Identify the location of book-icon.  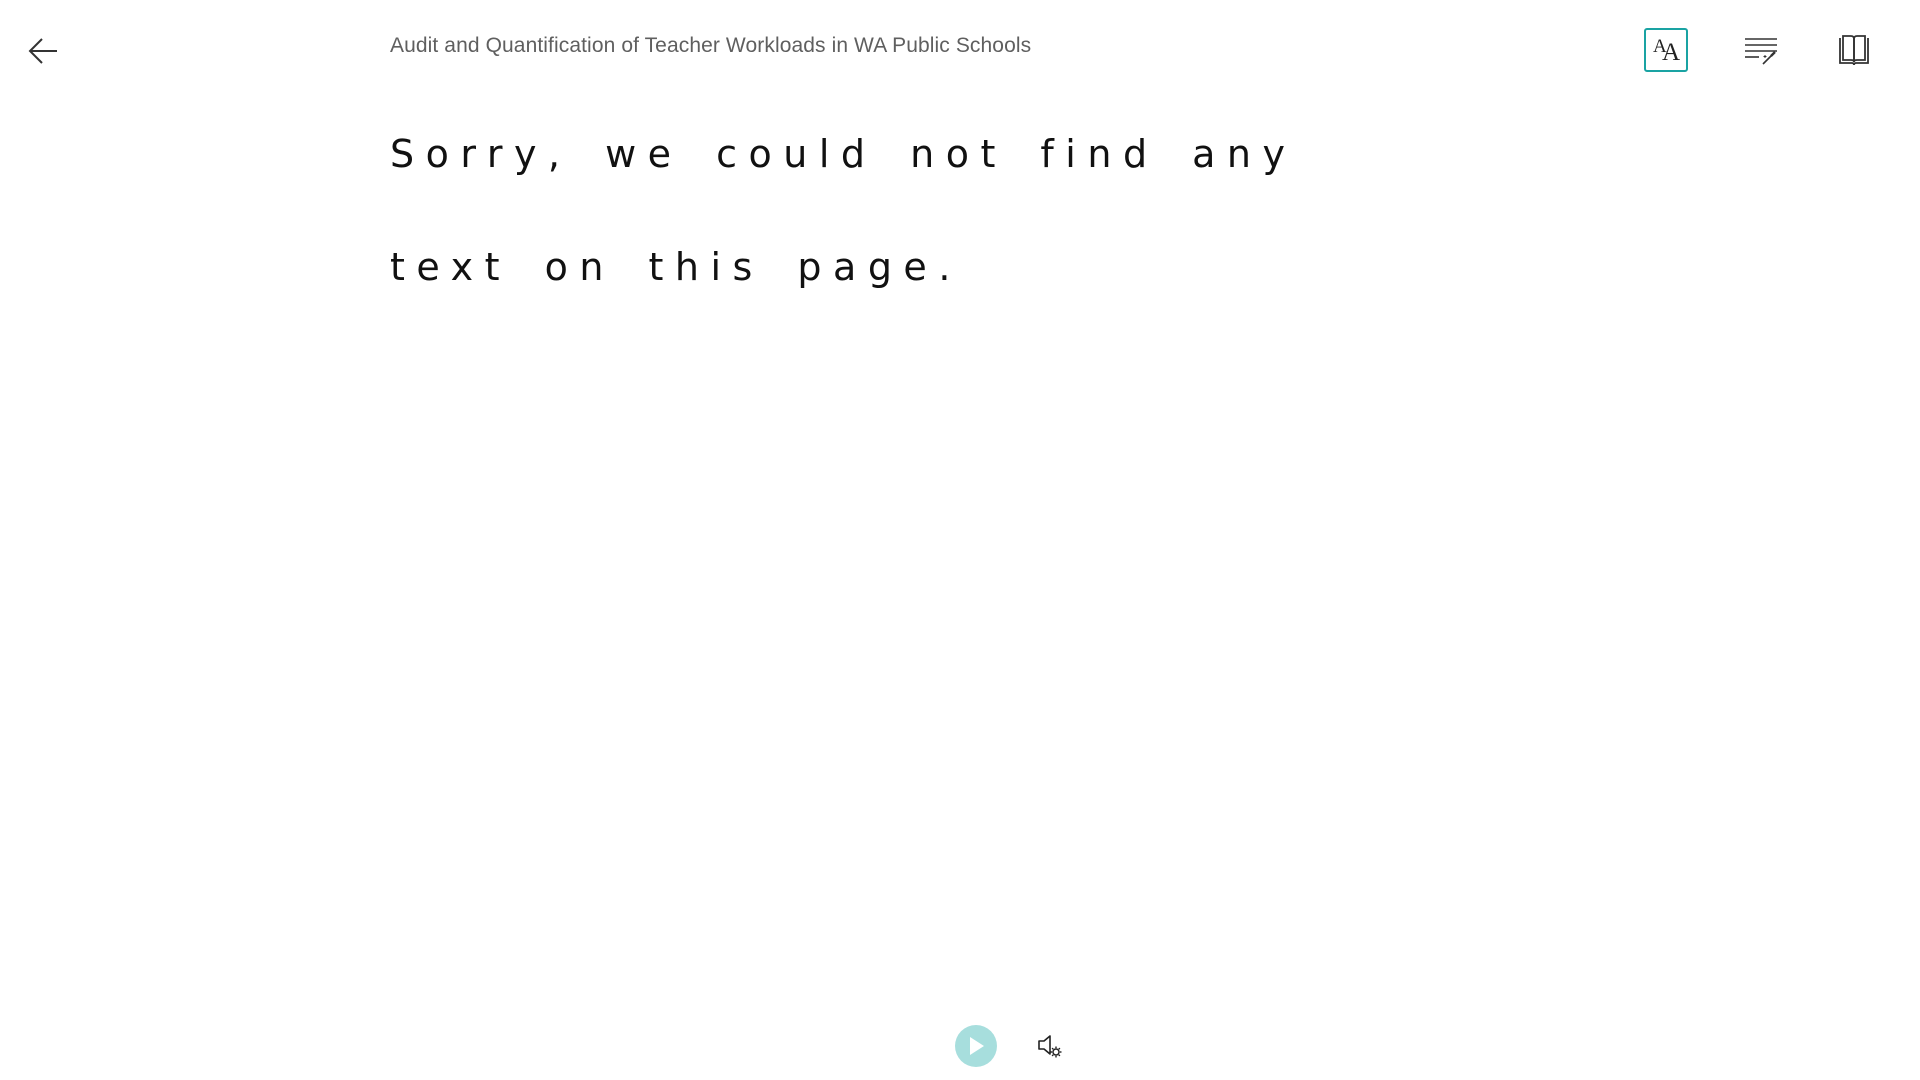
(1854, 50).